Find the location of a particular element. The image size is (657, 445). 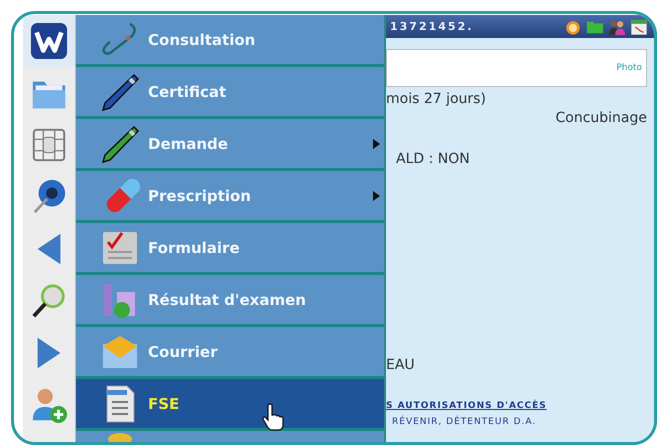

info-text: mois 27 jours) is located at coordinates (436, 99).